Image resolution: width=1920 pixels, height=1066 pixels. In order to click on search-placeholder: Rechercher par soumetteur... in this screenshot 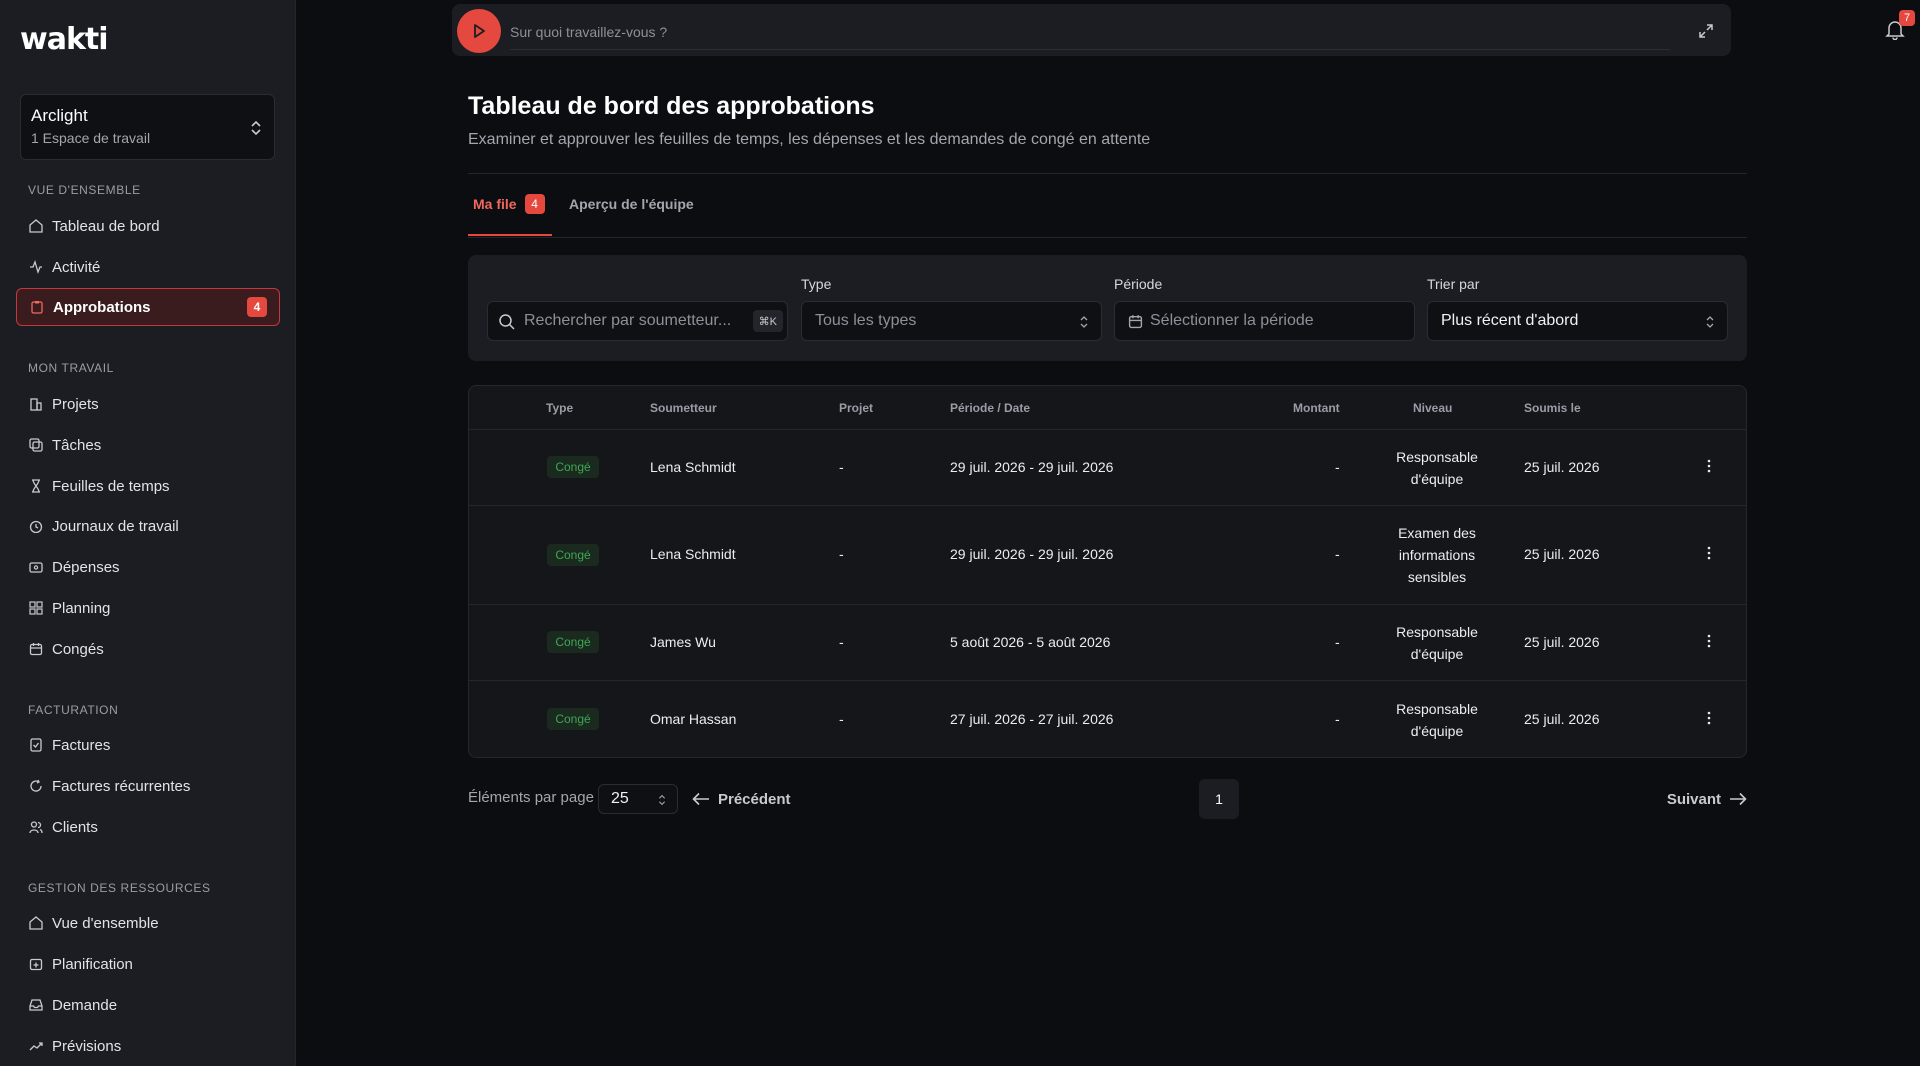, I will do `click(628, 320)`.